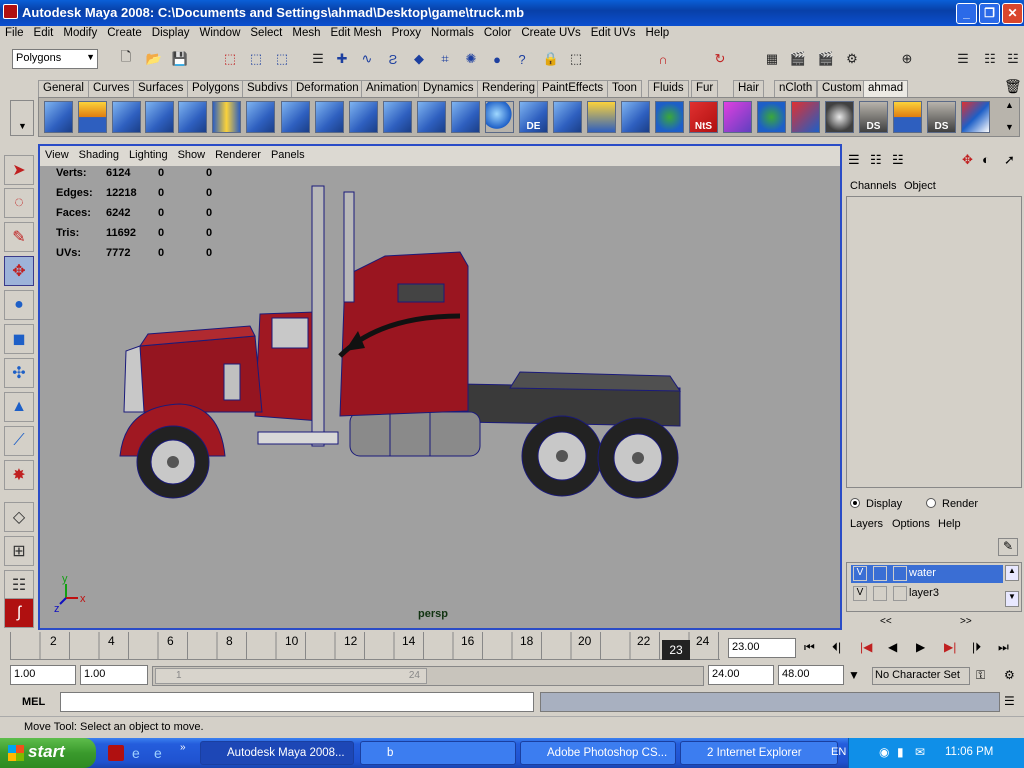 The height and width of the screenshot is (768, 1024). I want to click on shelf-tool-9-icon, so click(329, 117).